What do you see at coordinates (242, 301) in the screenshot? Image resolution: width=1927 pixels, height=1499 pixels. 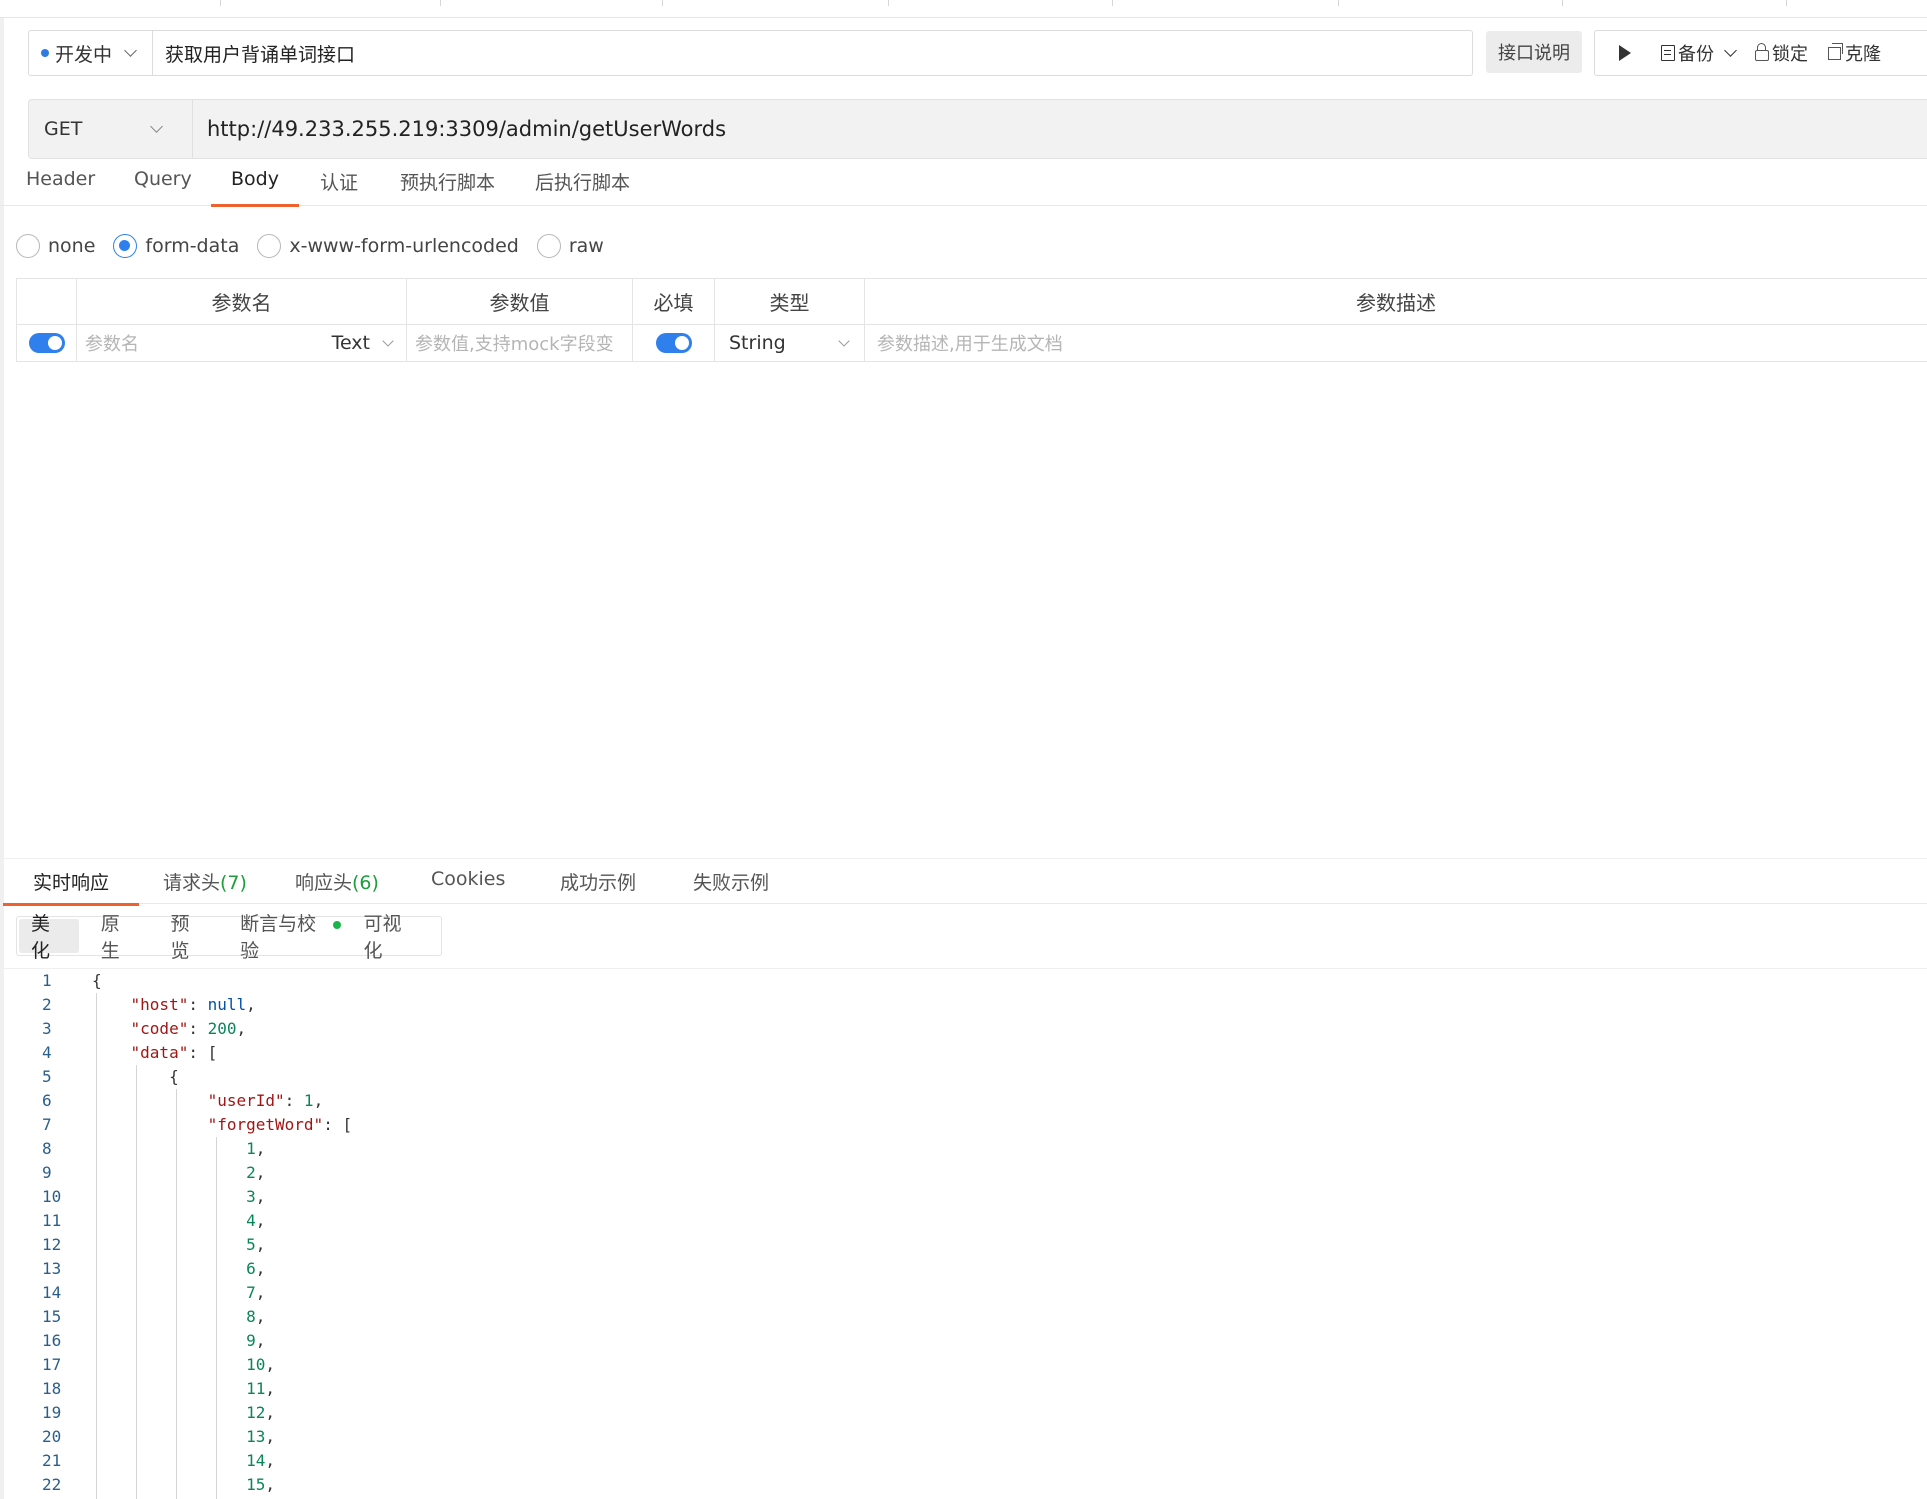 I see `header-cell-name: 参数名` at bounding box center [242, 301].